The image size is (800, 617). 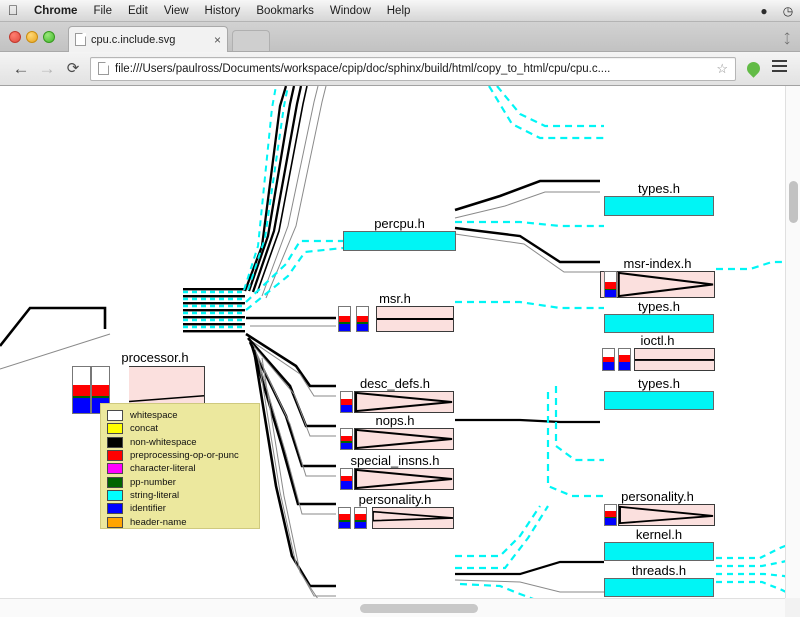 I want to click on legend-swatch-whitespace, so click(x=115, y=416).